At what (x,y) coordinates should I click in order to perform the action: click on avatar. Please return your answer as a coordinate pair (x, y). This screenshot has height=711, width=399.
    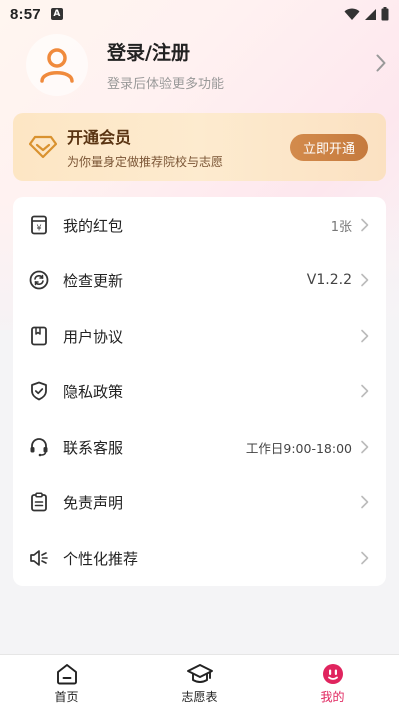
    Looking at the image, I should click on (57, 65).